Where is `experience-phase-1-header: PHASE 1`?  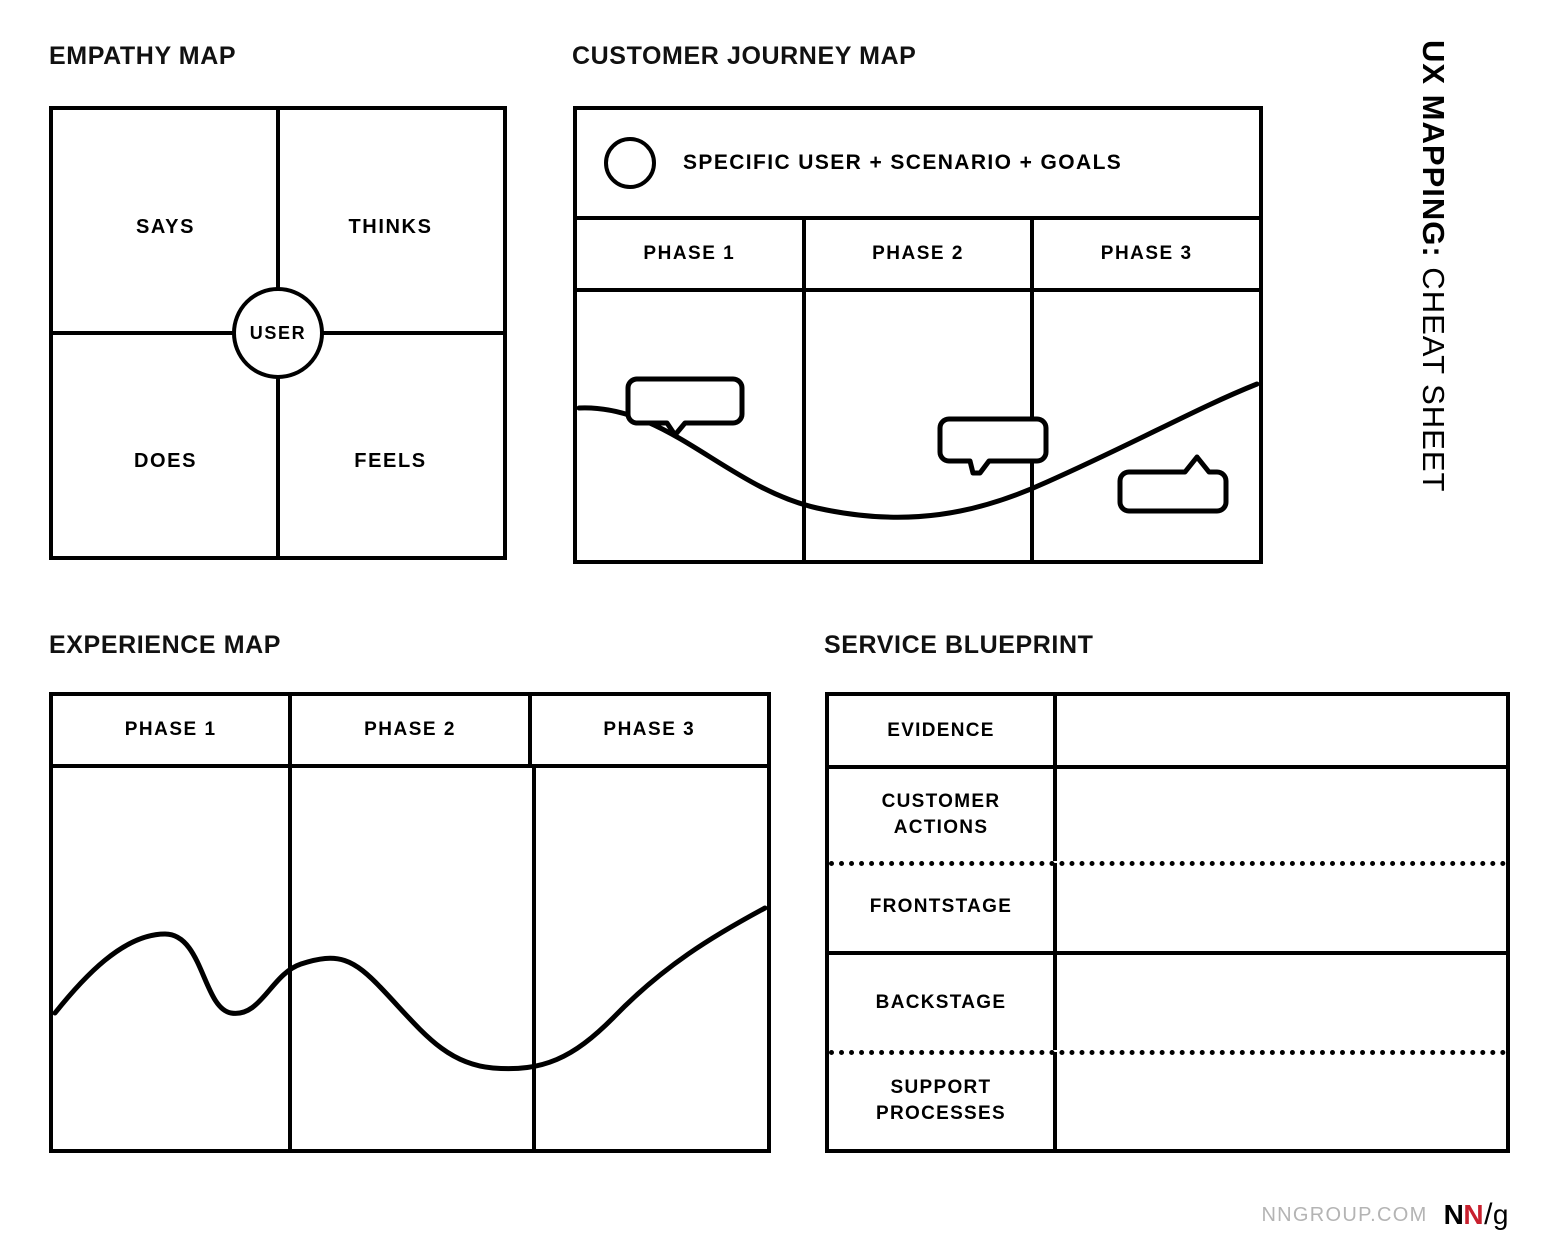
experience-phase-1-header: PHASE 1 is located at coordinates (173, 730).